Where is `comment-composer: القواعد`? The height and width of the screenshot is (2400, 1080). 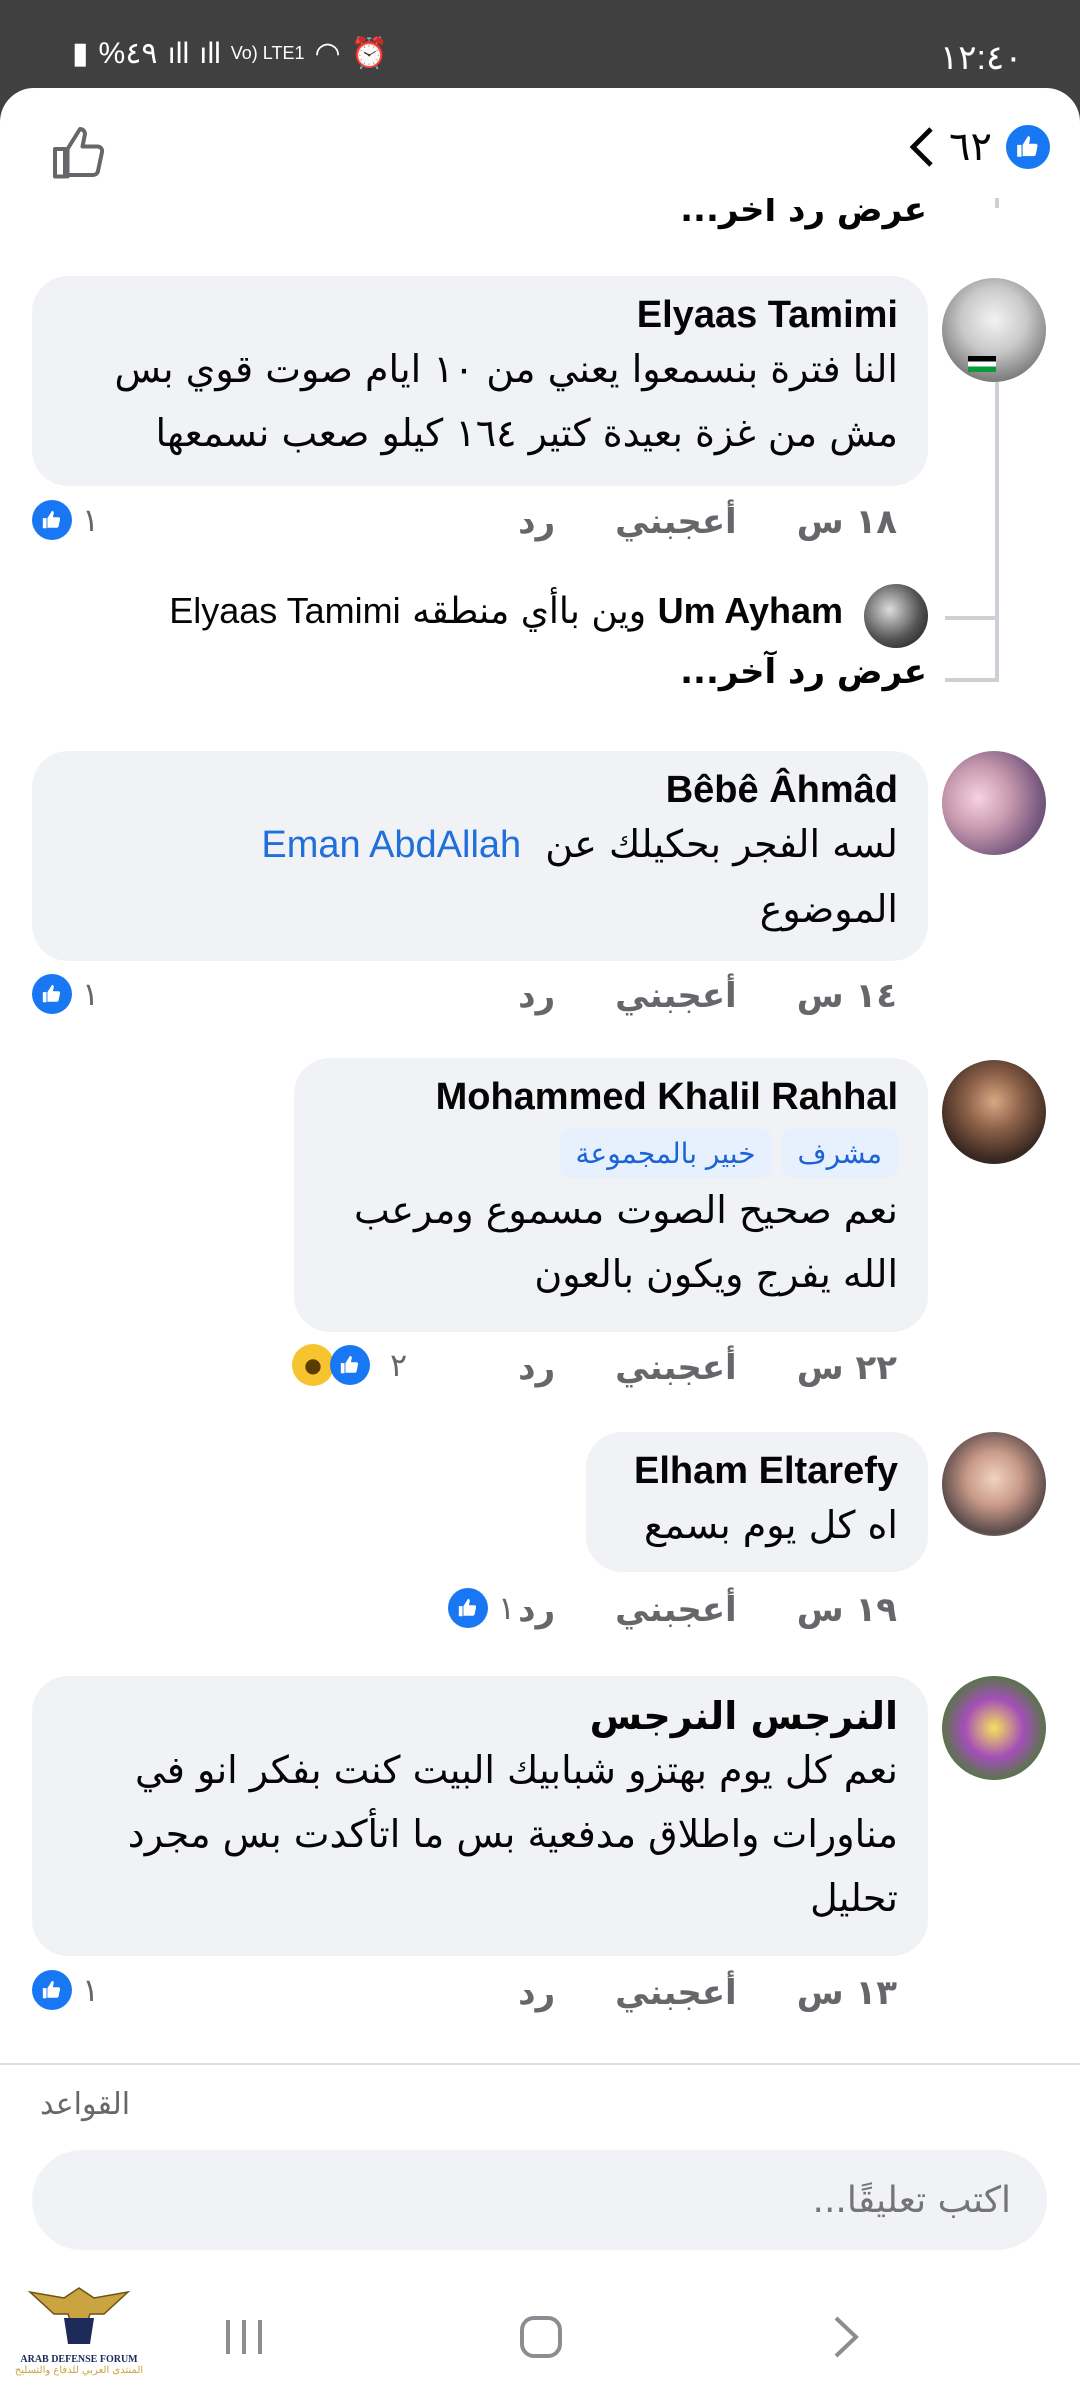
comment-composer: القواعد is located at coordinates (540, 2169).